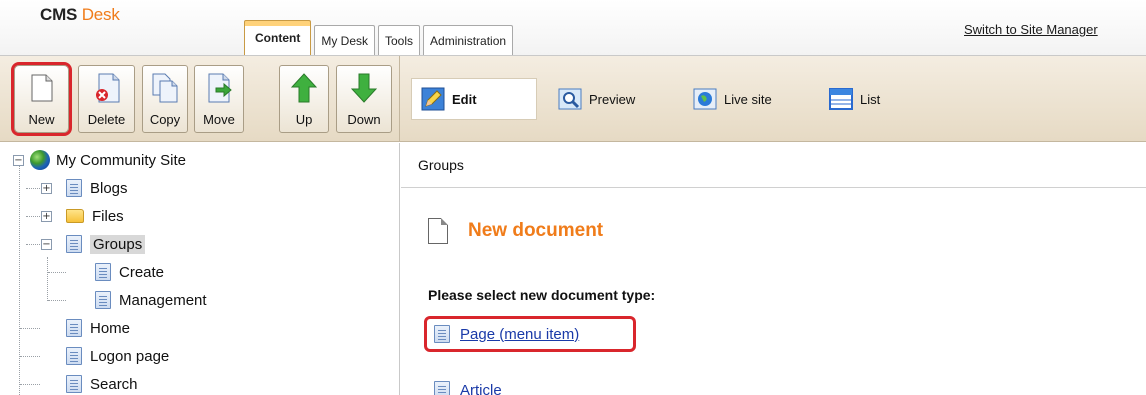 Image resolution: width=1146 pixels, height=395 pixels. I want to click on doc-type-label: Page (menu item), so click(520, 334).